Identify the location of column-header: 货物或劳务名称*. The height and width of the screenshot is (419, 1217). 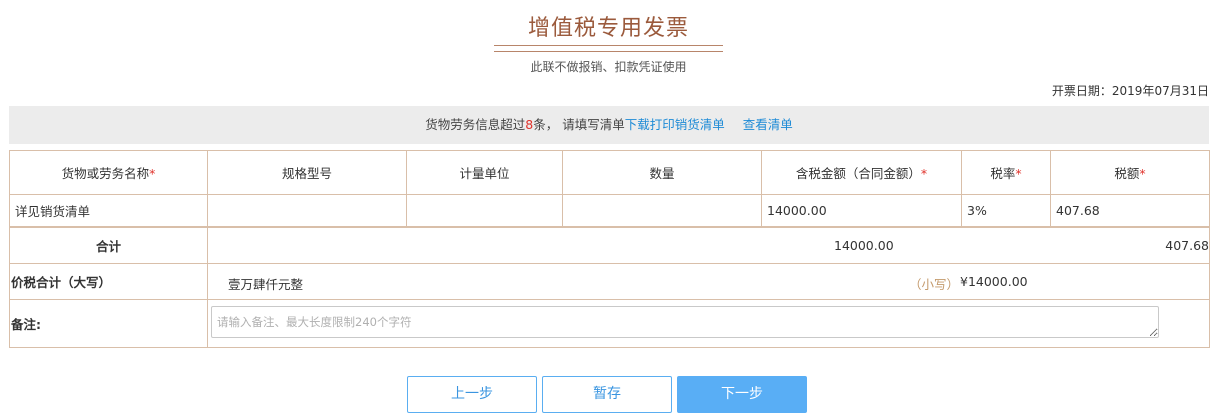
(108, 172).